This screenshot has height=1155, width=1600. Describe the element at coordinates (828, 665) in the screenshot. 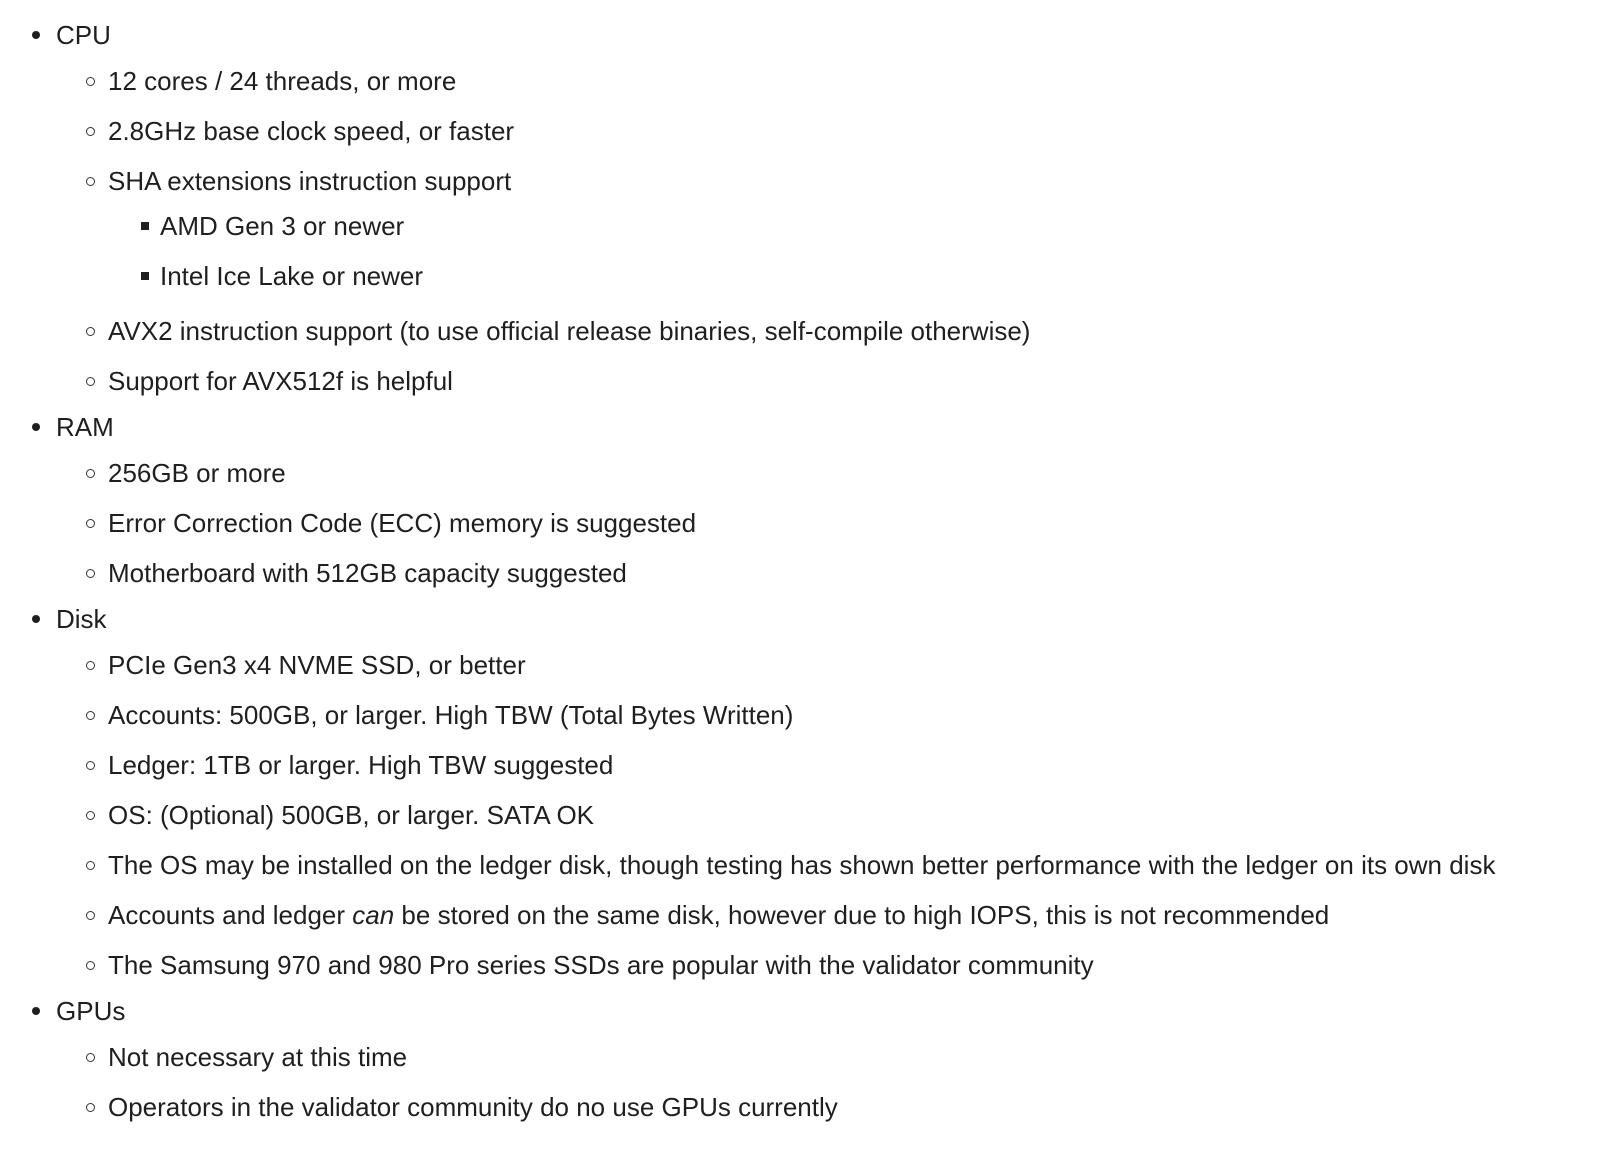

I see `list-item: PCIe Gen3 x4 NVME SSD, or better` at that location.